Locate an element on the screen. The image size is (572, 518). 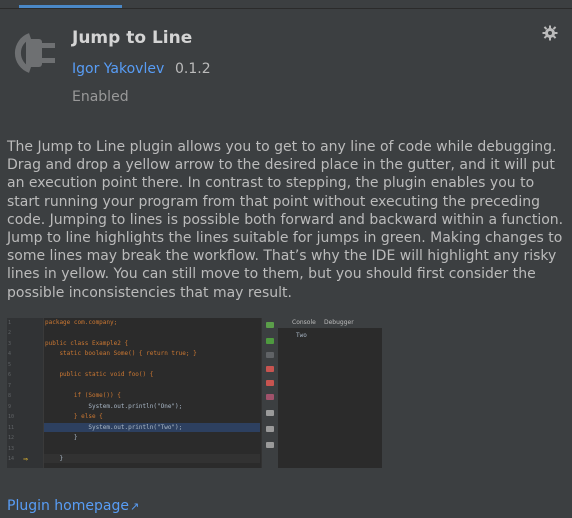
rerun-icon is located at coordinates (270, 325).